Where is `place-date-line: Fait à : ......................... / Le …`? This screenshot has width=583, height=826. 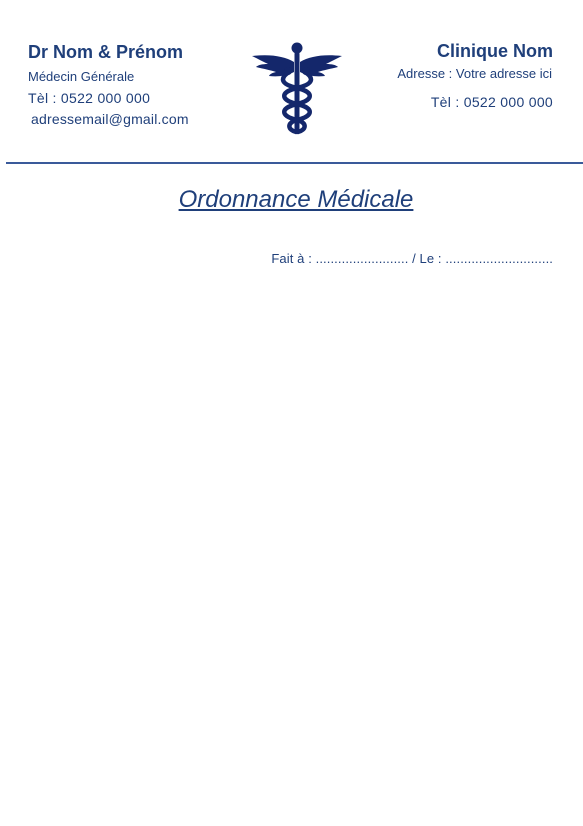
place-date-line: Fait à : ......................... / Le … is located at coordinates (412, 258).